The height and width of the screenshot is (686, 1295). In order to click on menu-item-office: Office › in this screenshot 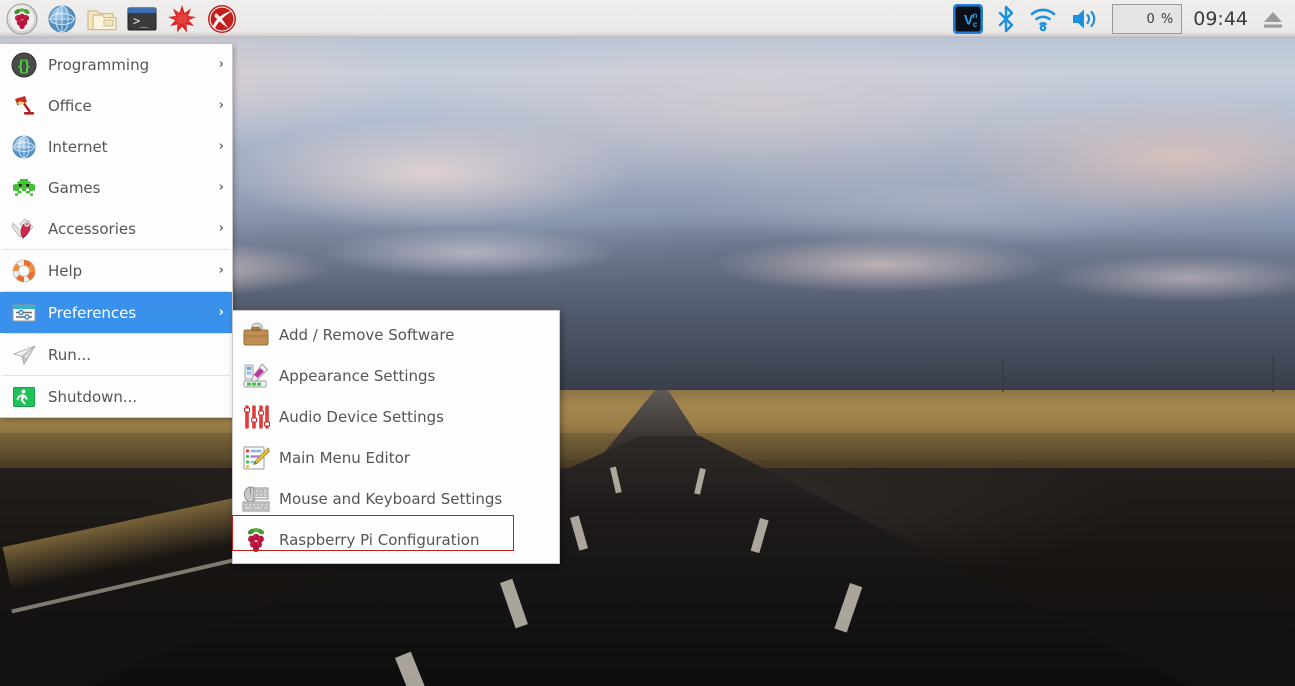, I will do `click(116, 105)`.